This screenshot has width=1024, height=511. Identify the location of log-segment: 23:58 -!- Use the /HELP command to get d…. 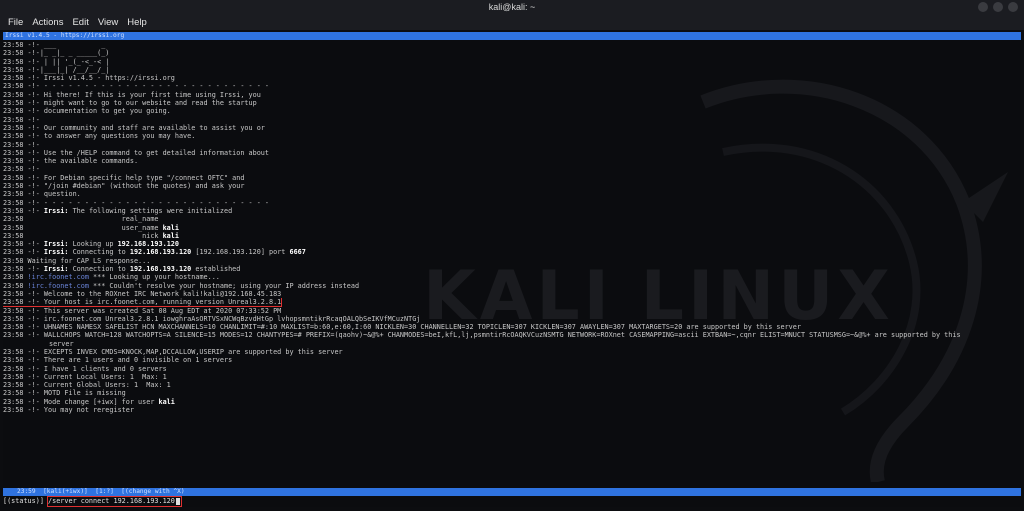
(136, 152).